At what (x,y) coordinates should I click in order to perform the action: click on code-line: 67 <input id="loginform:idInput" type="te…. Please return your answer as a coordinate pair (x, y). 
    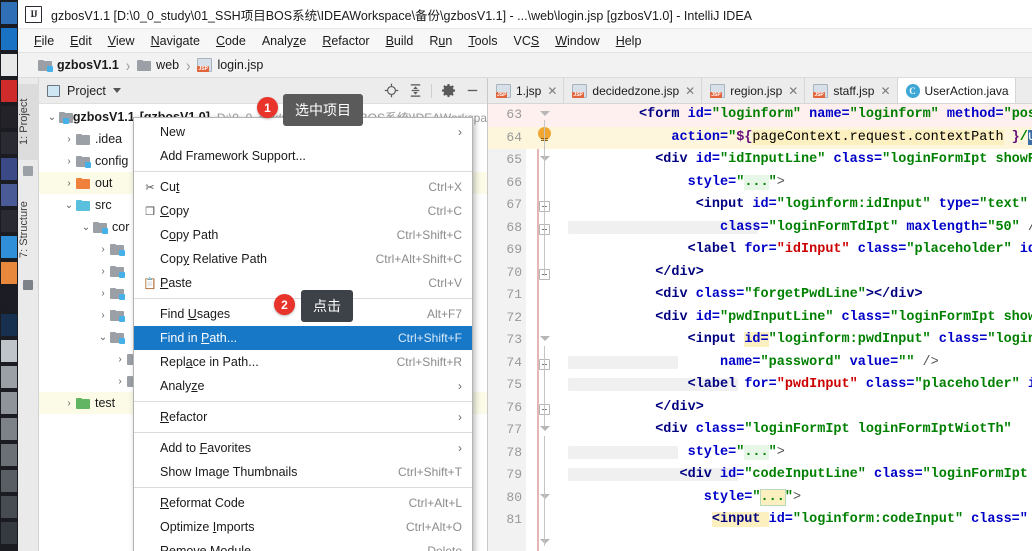
    Looking at the image, I should click on (760, 205).